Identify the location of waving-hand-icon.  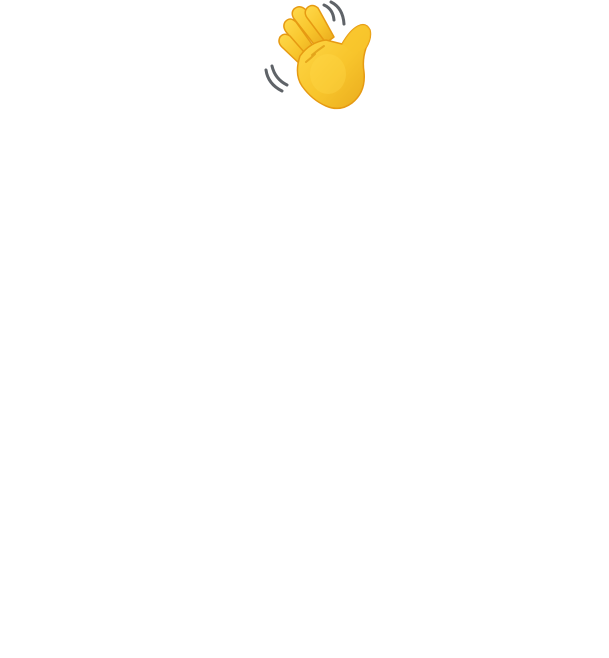
(318, 55).